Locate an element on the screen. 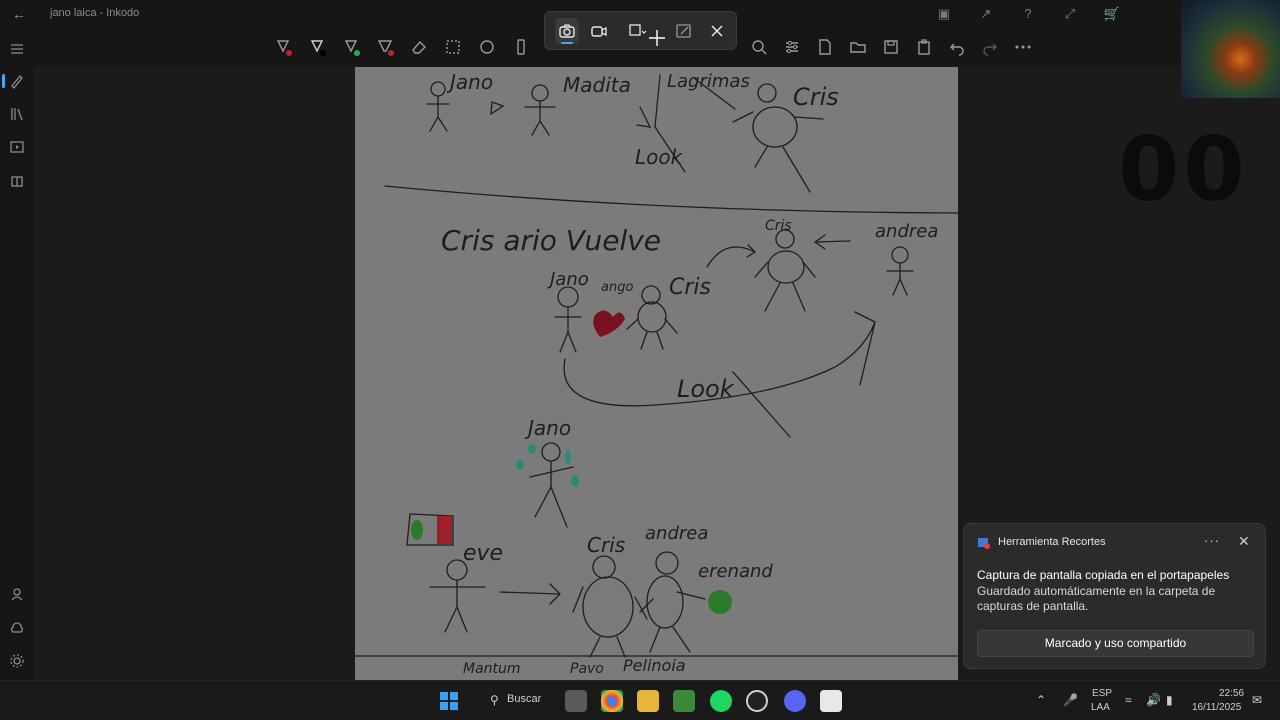  close-icon is located at coordinates (717, 31).